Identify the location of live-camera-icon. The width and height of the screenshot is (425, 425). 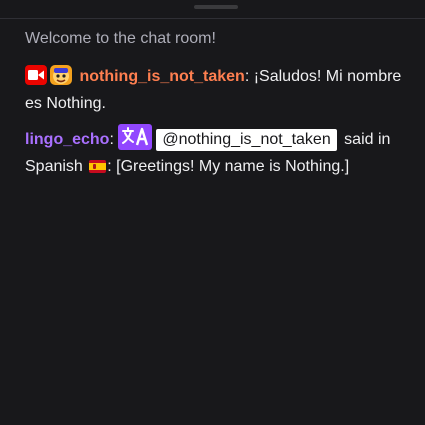
(36, 75).